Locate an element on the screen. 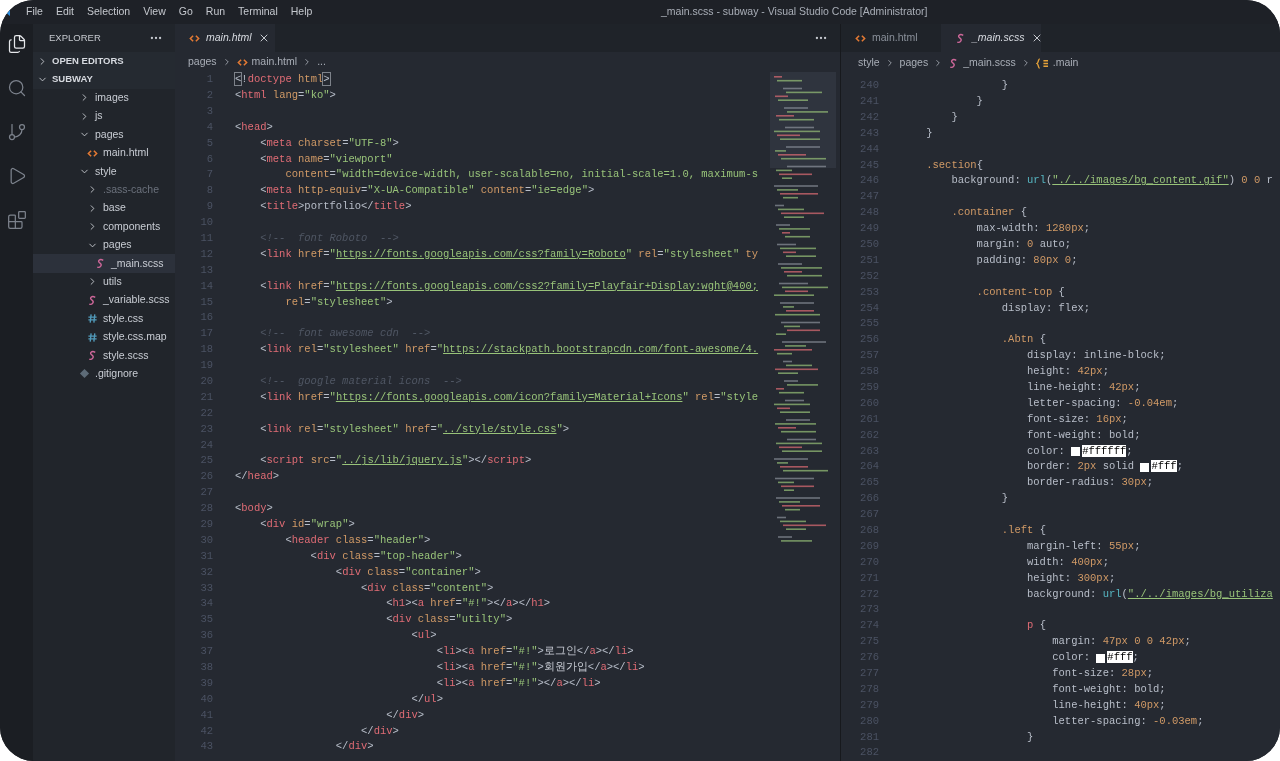 The height and width of the screenshot is (761, 1280). file-tree-item: style is located at coordinates (104, 171).